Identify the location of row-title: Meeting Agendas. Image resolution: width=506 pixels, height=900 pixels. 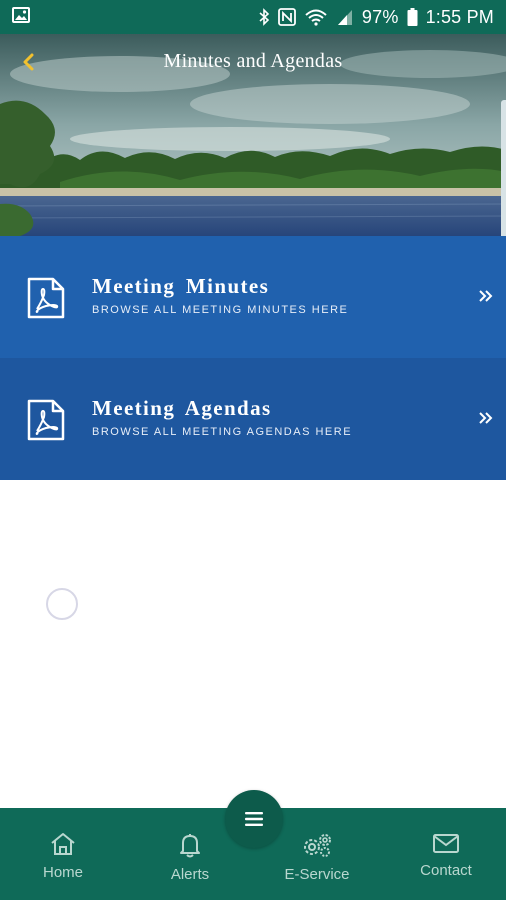
(182, 408).